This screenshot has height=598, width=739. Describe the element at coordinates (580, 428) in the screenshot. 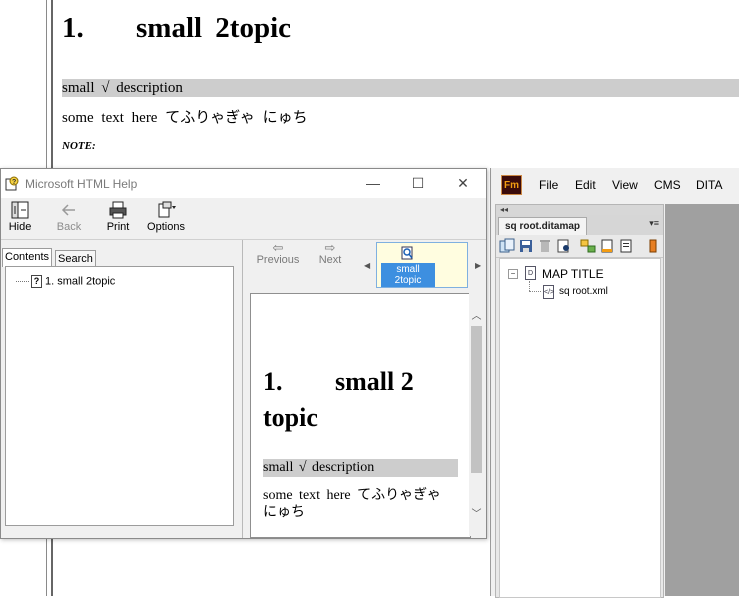

I see `ditamap-tree: − D MAP TITLE </> sq root.xml` at that location.